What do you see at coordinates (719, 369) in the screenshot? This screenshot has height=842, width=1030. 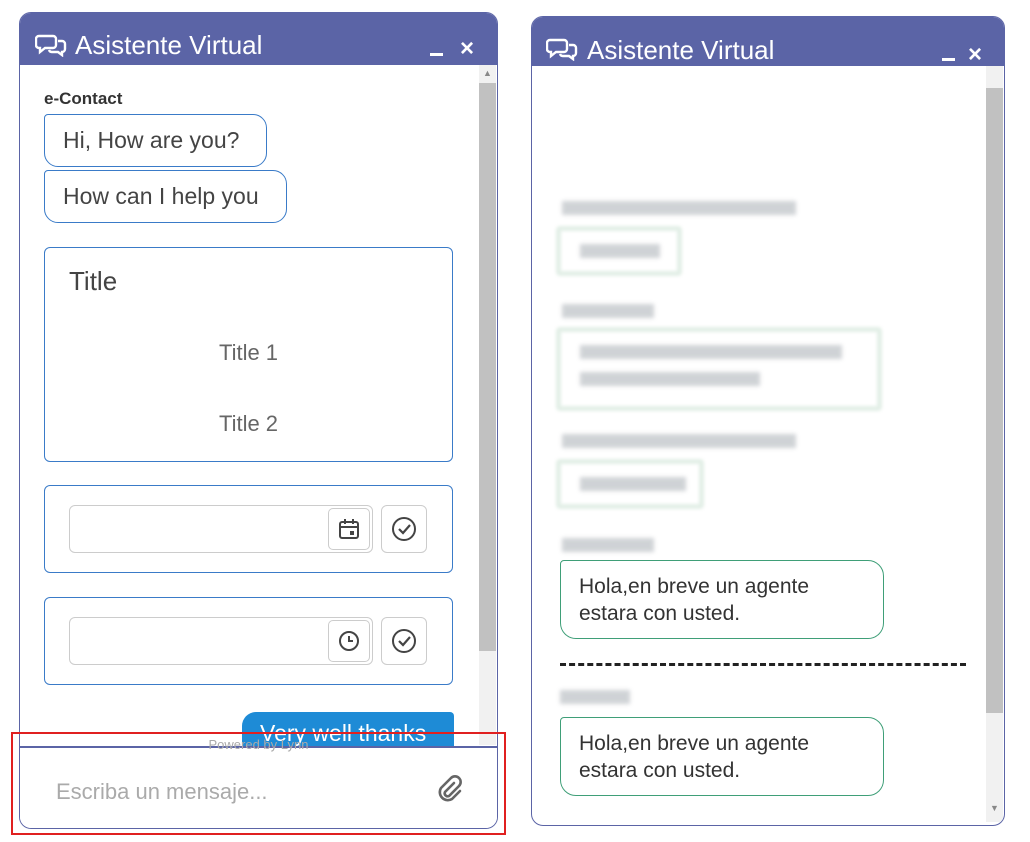 I see `redacted-bubble` at bounding box center [719, 369].